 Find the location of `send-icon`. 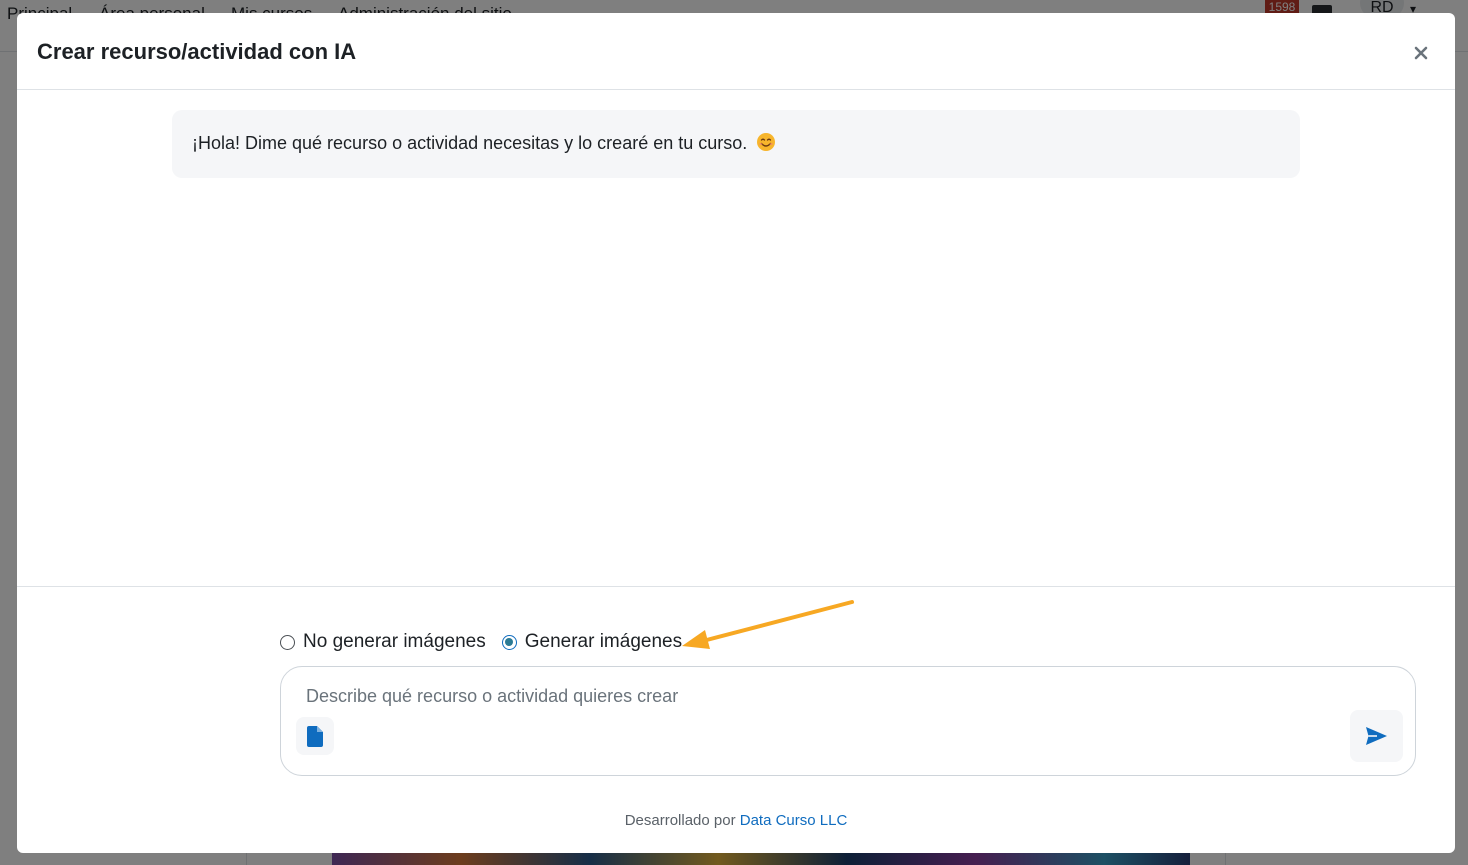

send-icon is located at coordinates (1376, 736).